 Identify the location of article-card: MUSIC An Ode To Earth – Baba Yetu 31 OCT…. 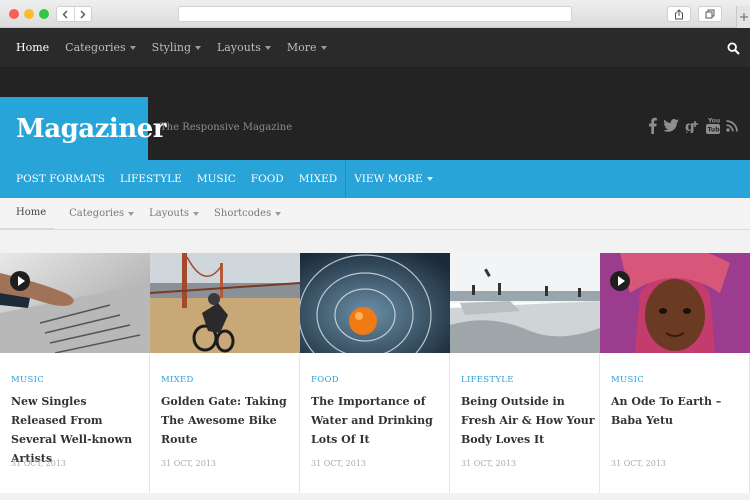
(675, 373).